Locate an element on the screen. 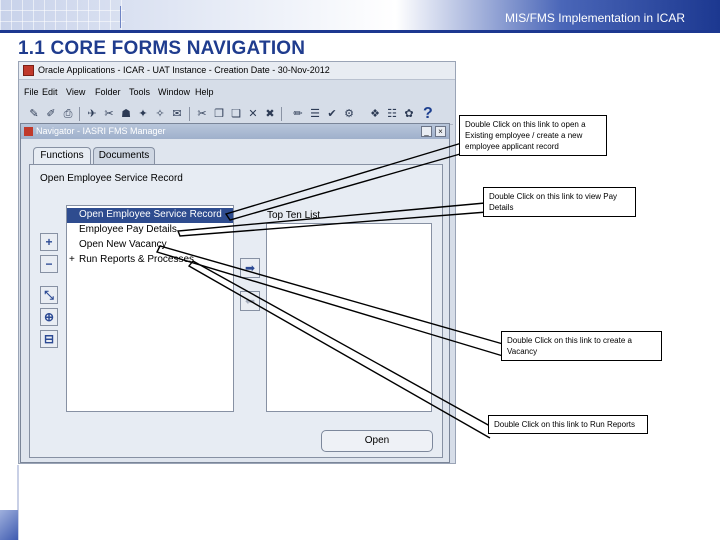 The width and height of the screenshot is (720, 540). open-button: Open is located at coordinates (377, 441).